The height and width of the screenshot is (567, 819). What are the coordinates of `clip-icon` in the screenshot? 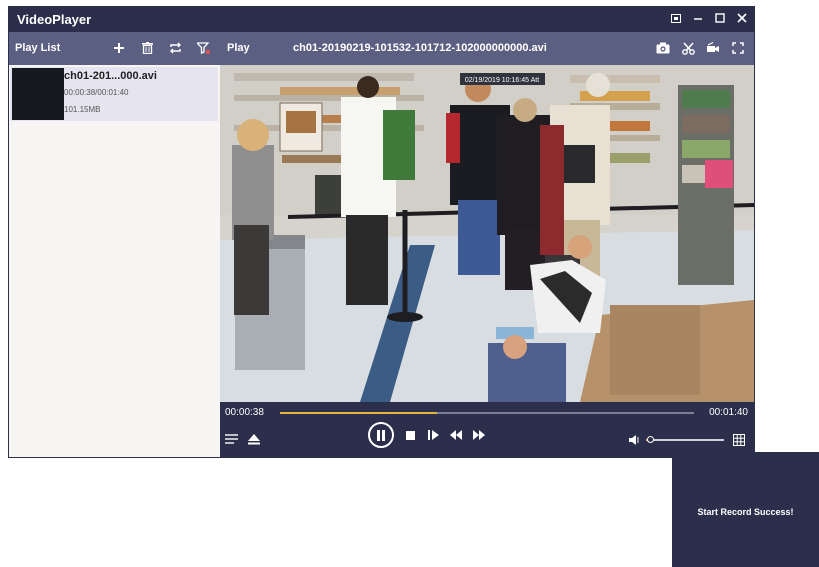 It's located at (688, 48).